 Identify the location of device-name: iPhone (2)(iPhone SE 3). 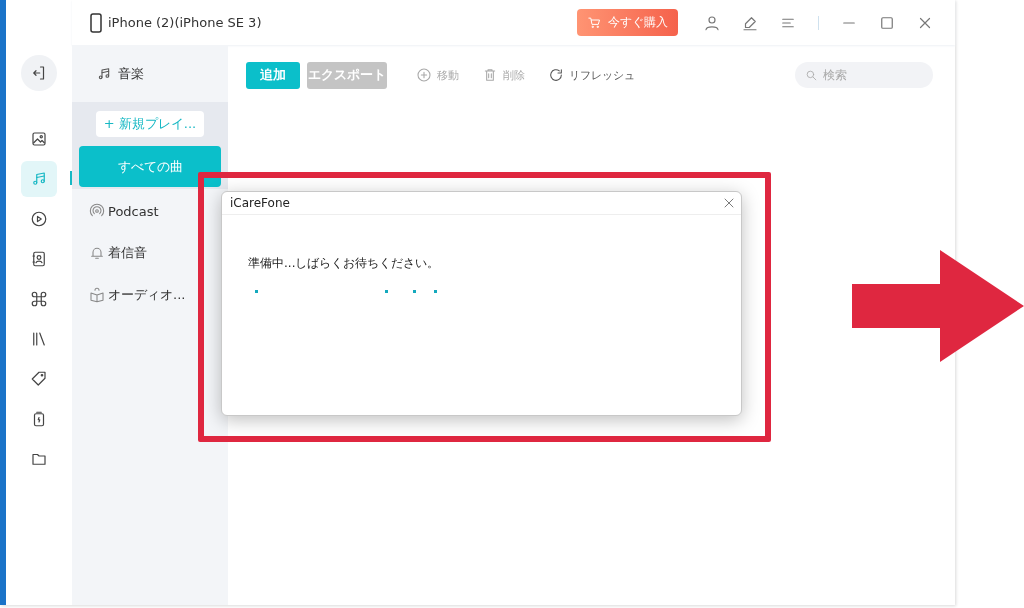
(185, 22).